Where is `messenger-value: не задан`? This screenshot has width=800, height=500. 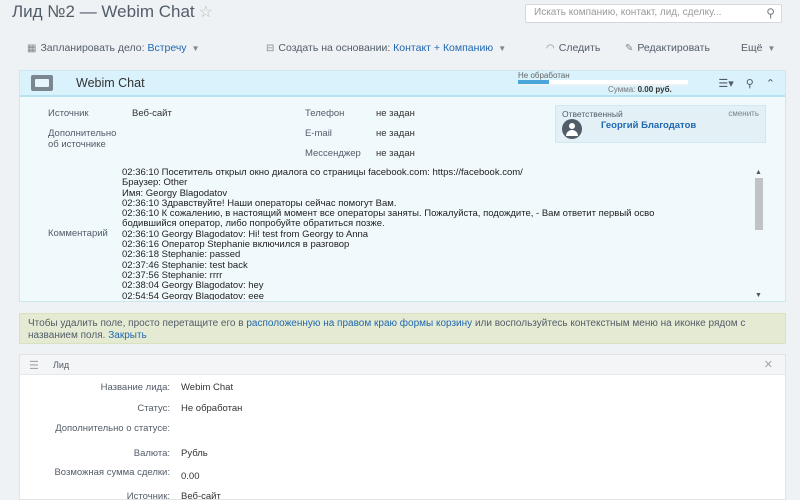 messenger-value: не задан is located at coordinates (395, 153).